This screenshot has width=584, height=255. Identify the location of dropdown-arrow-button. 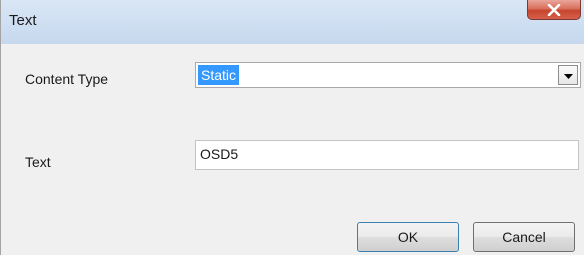
(568, 75).